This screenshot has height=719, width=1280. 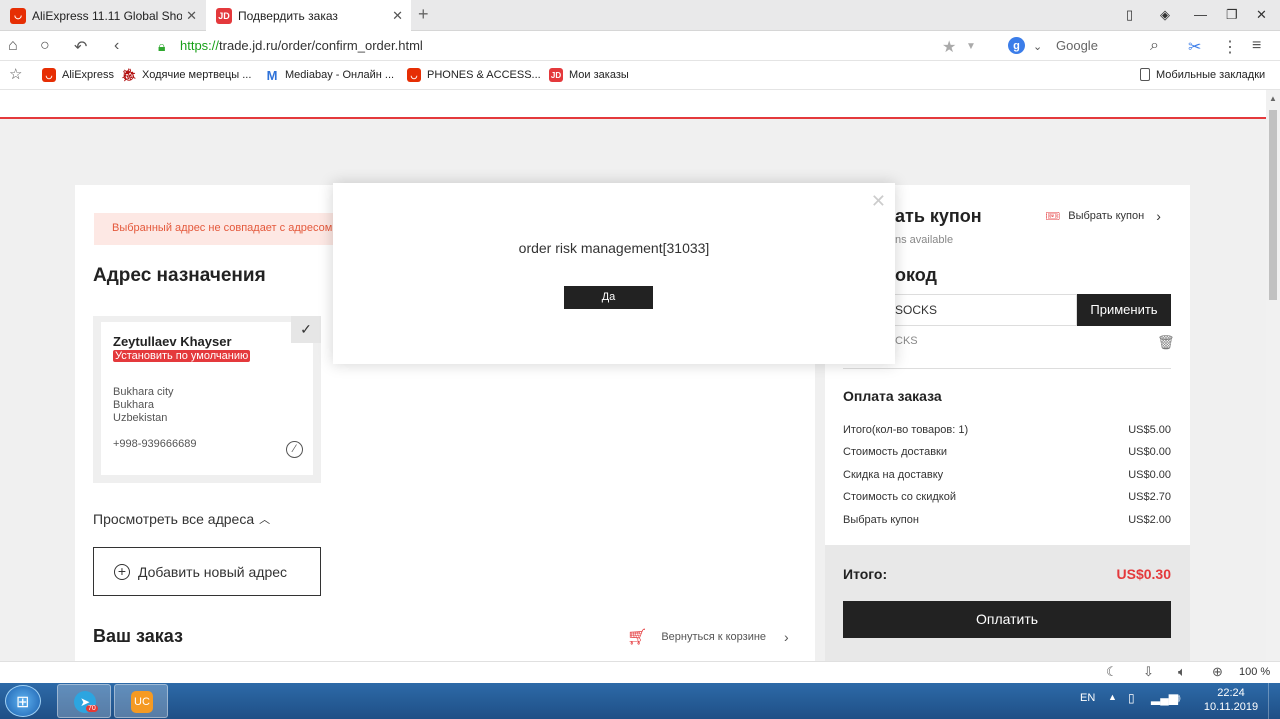 I want to click on chevron-right-icon: ›, so click(x=786, y=637).